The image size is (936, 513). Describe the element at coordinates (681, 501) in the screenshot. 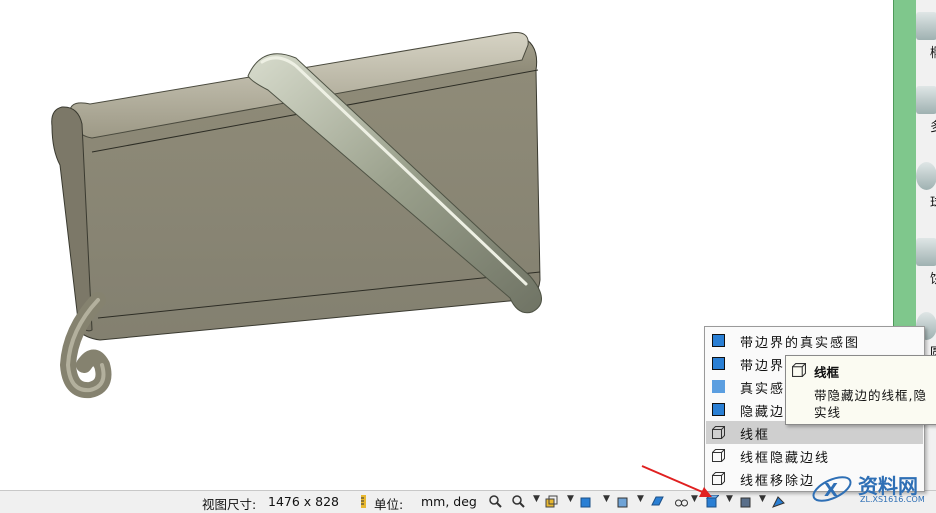

I see `glasses-icon` at that location.